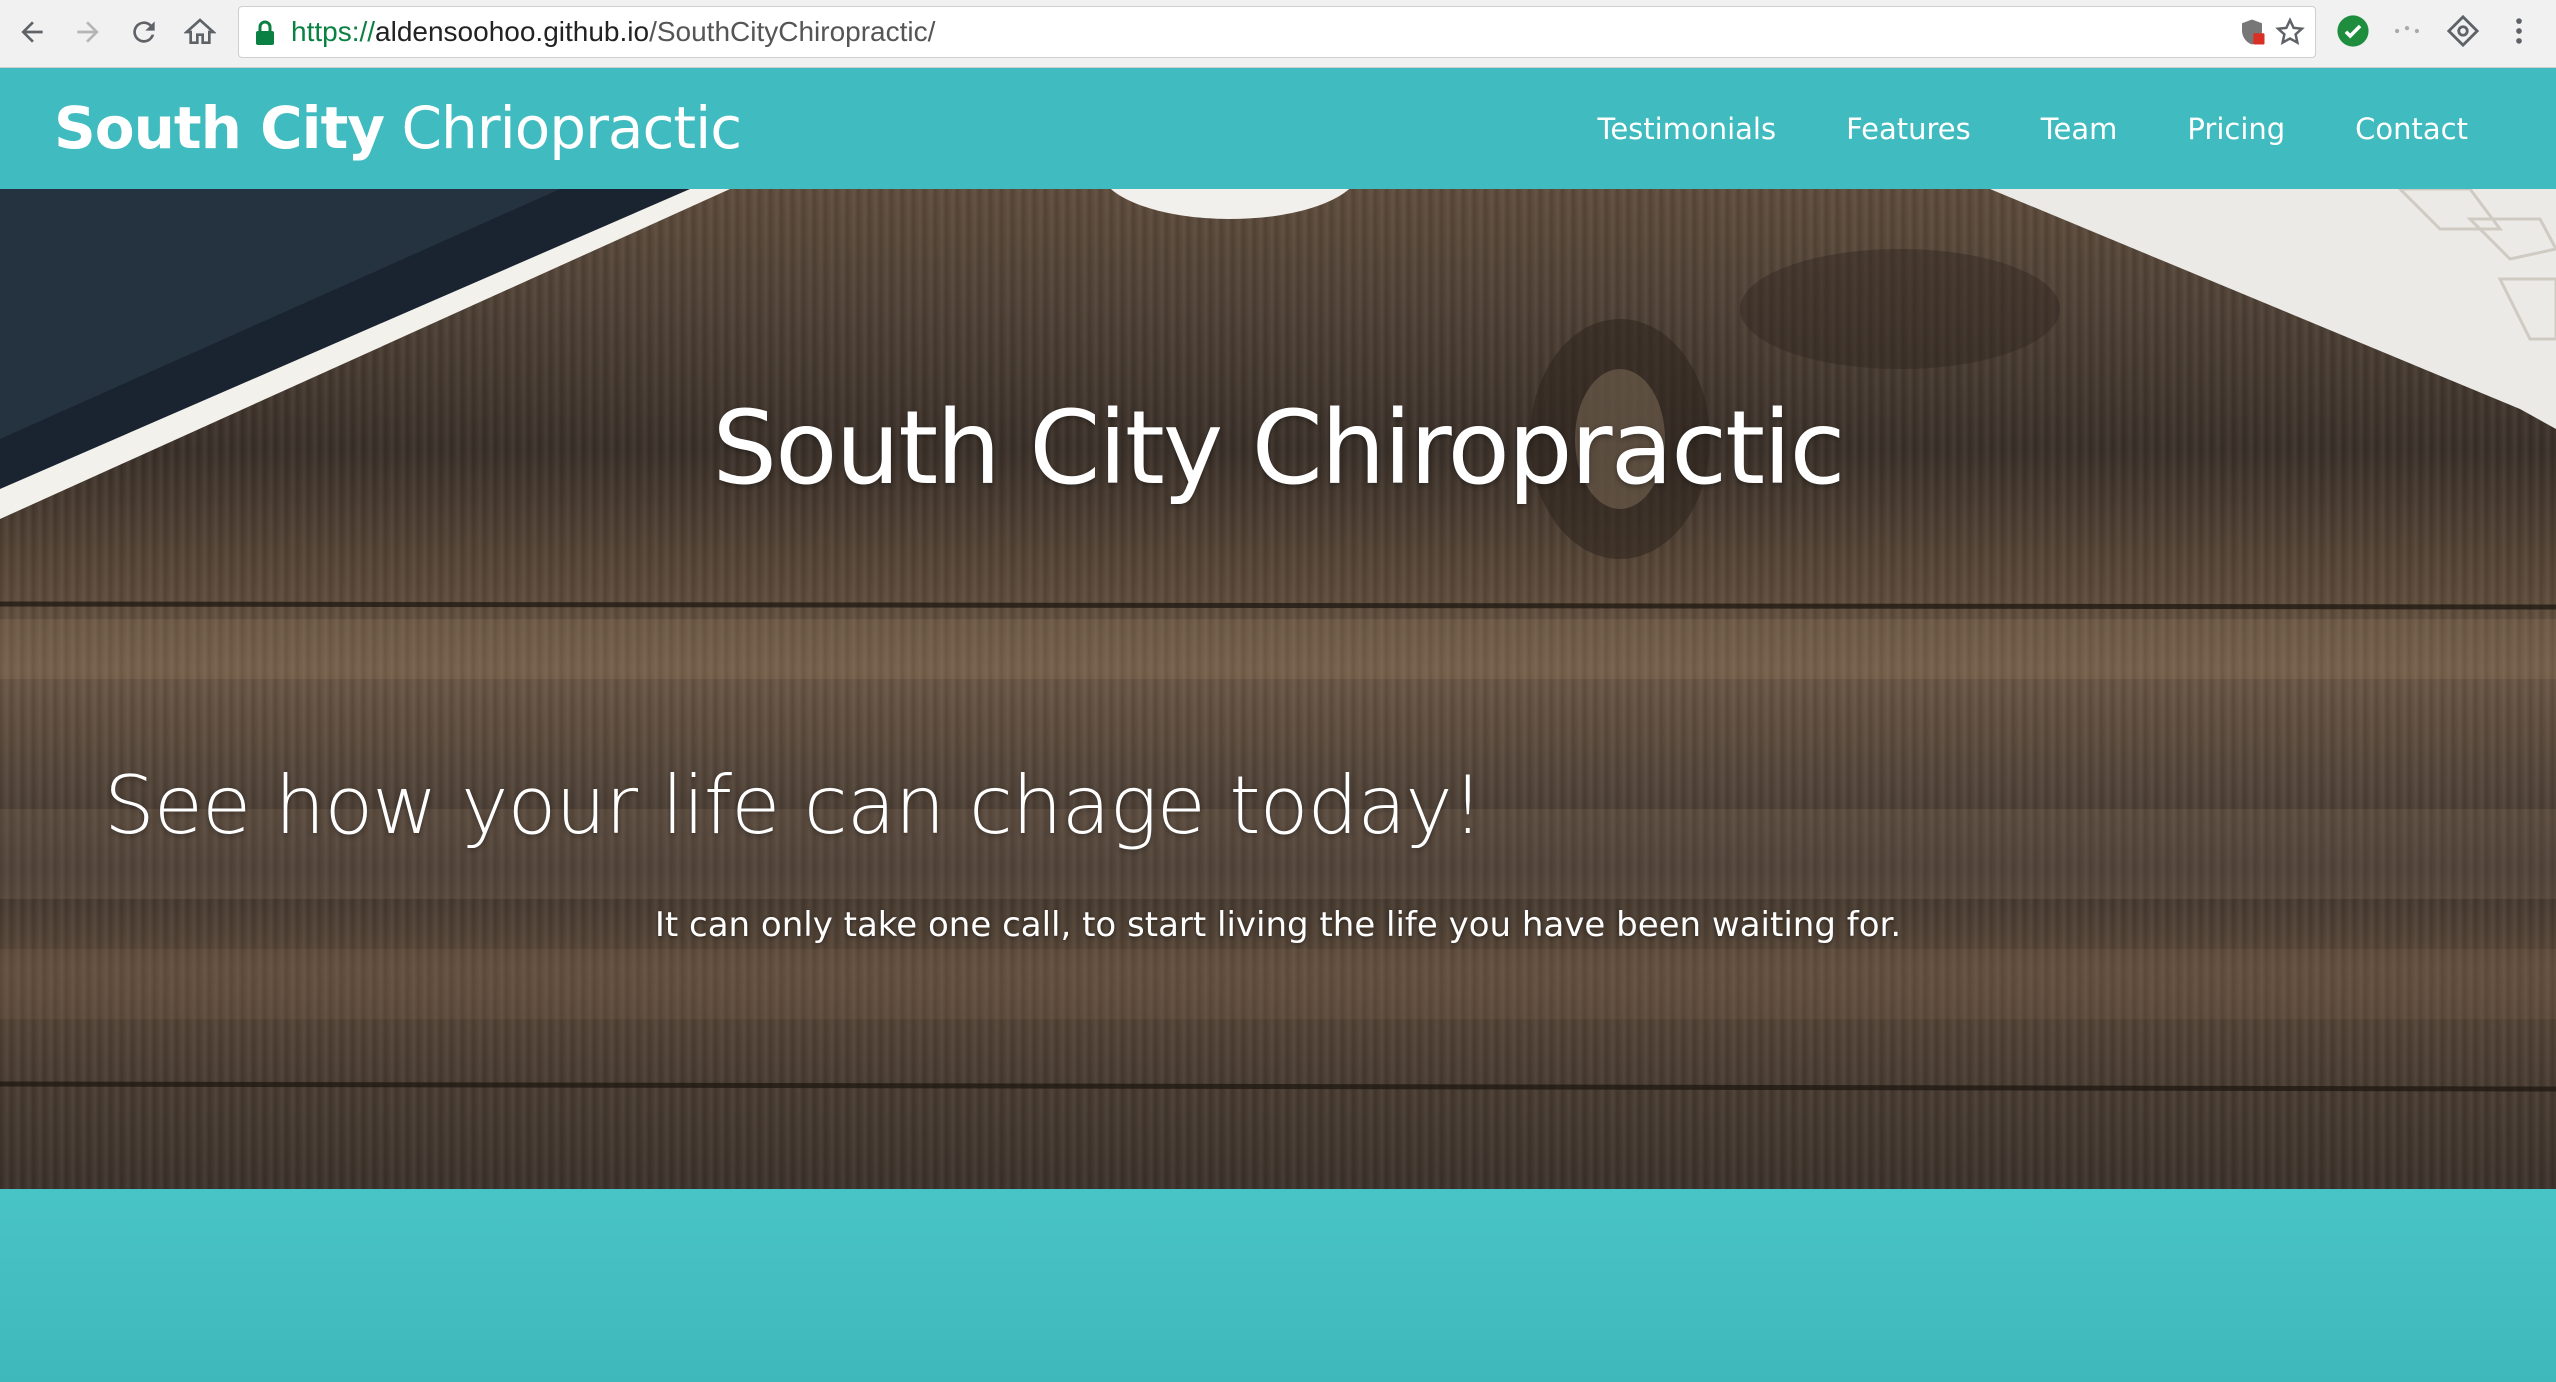 The width and height of the screenshot is (2556, 1382). Describe the element at coordinates (1687, 129) in the screenshot. I see `nav-link-testimonials: Testimonials` at that location.